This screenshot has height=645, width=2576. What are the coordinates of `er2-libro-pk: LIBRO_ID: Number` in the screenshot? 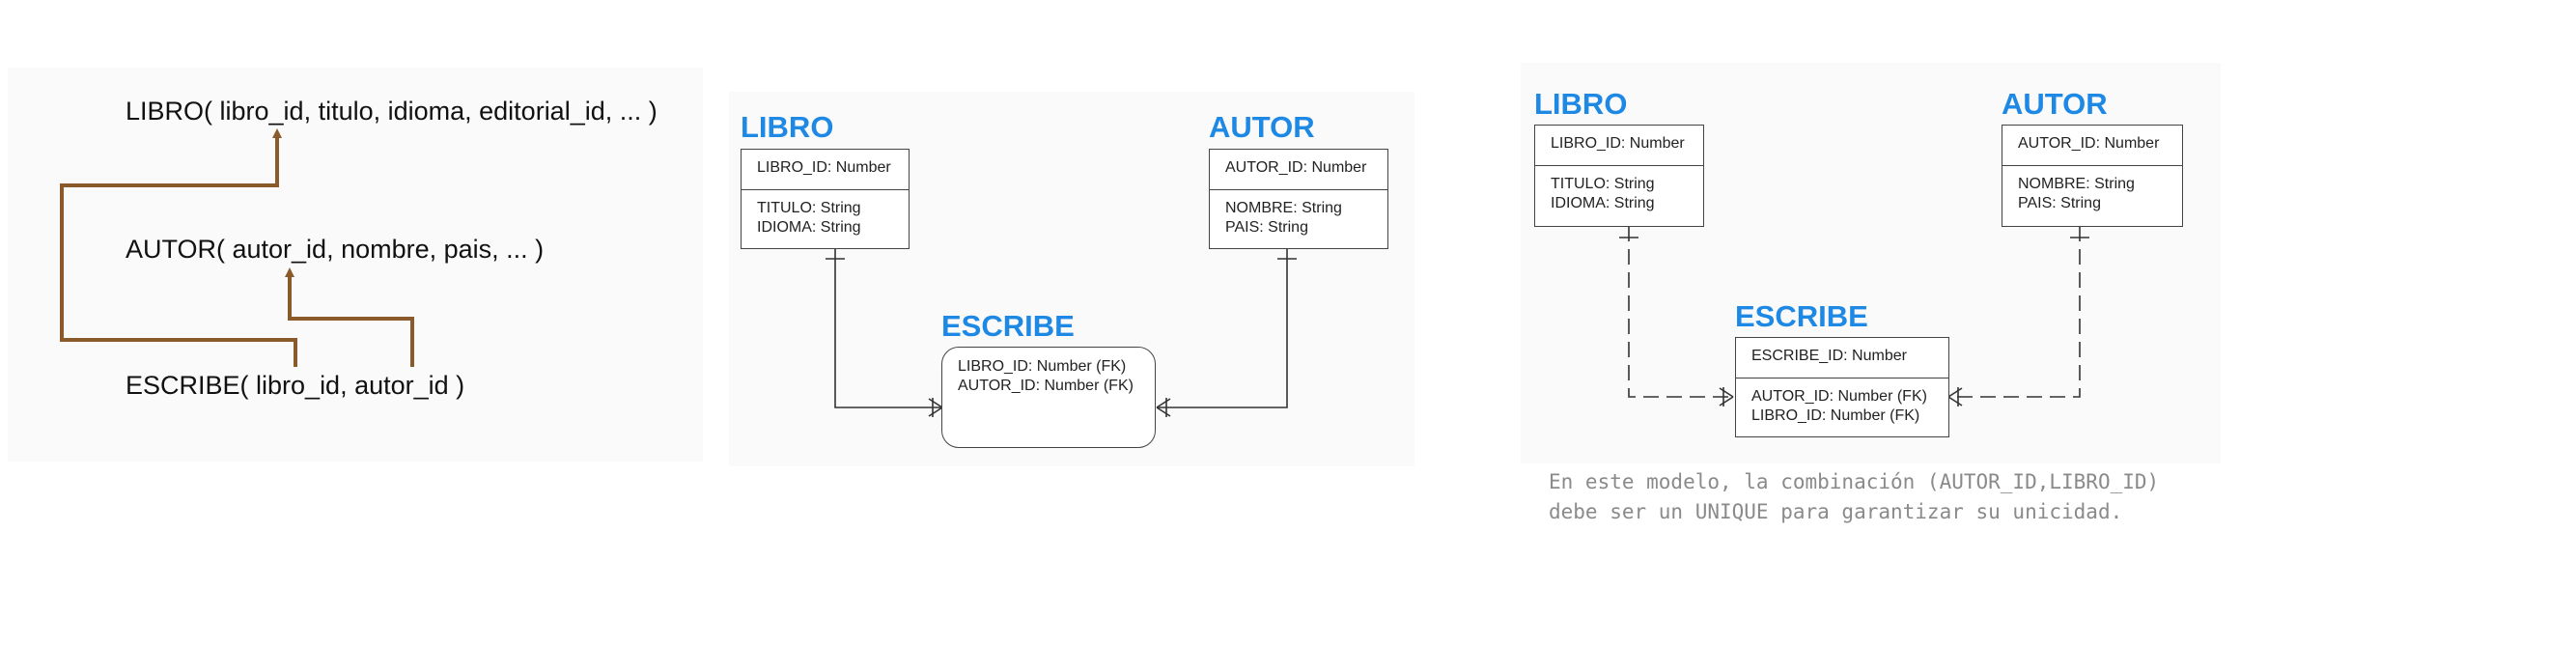 It's located at (1619, 146).